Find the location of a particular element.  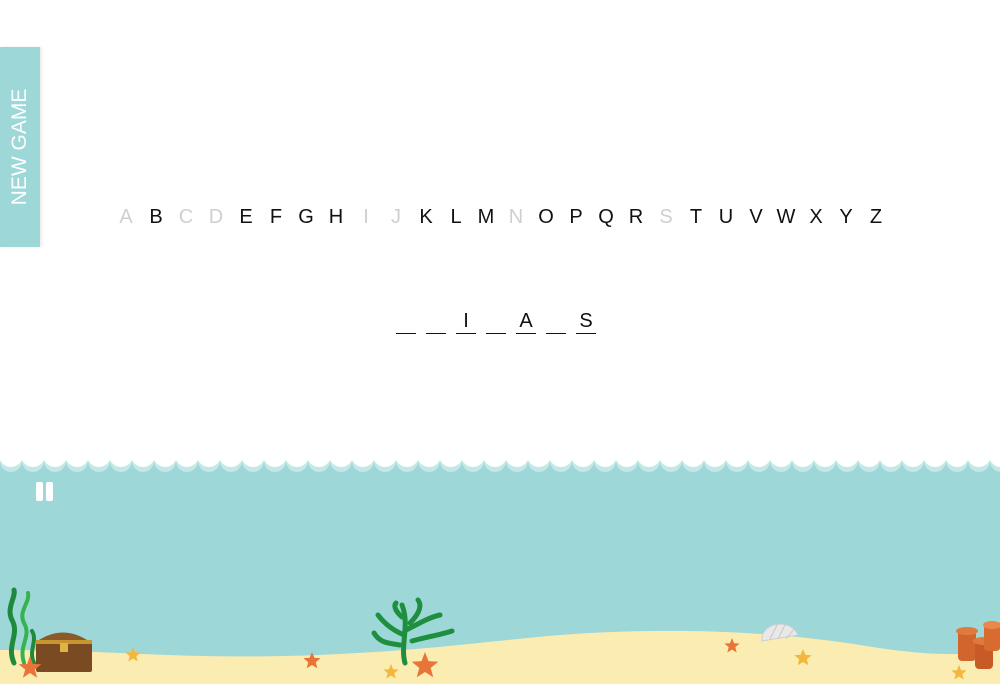

letter-key-l: L is located at coordinates (456, 217).